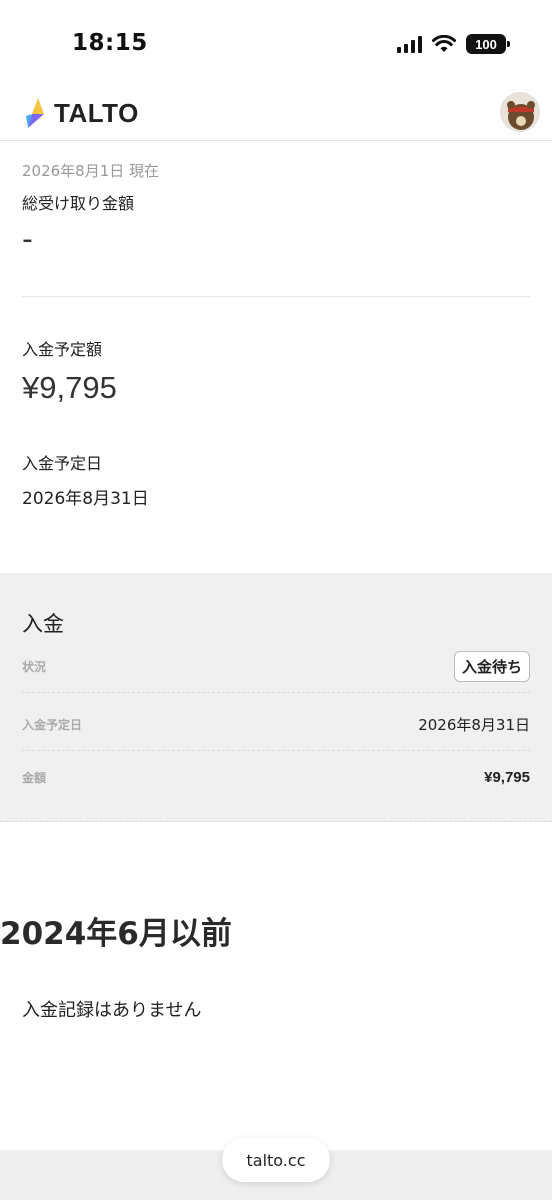  Describe the element at coordinates (110, 43) in the screenshot. I see `status-time: 18:15` at that location.